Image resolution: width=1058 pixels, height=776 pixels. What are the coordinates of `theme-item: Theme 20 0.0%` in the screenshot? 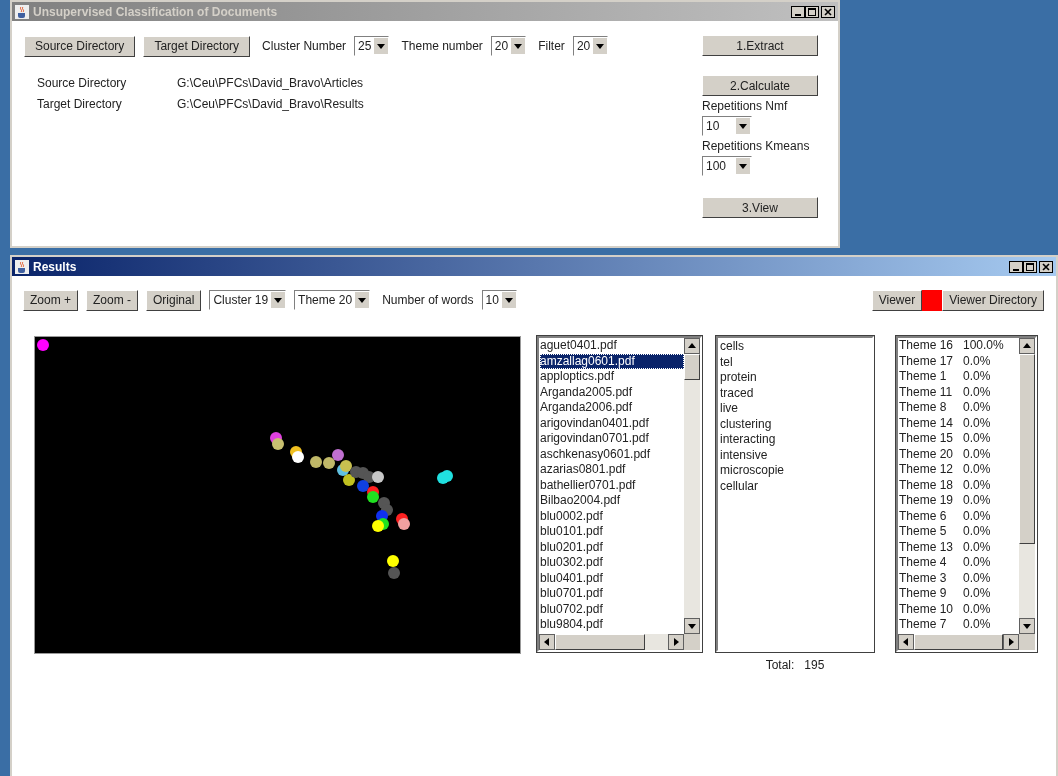 It's located at (959, 454).